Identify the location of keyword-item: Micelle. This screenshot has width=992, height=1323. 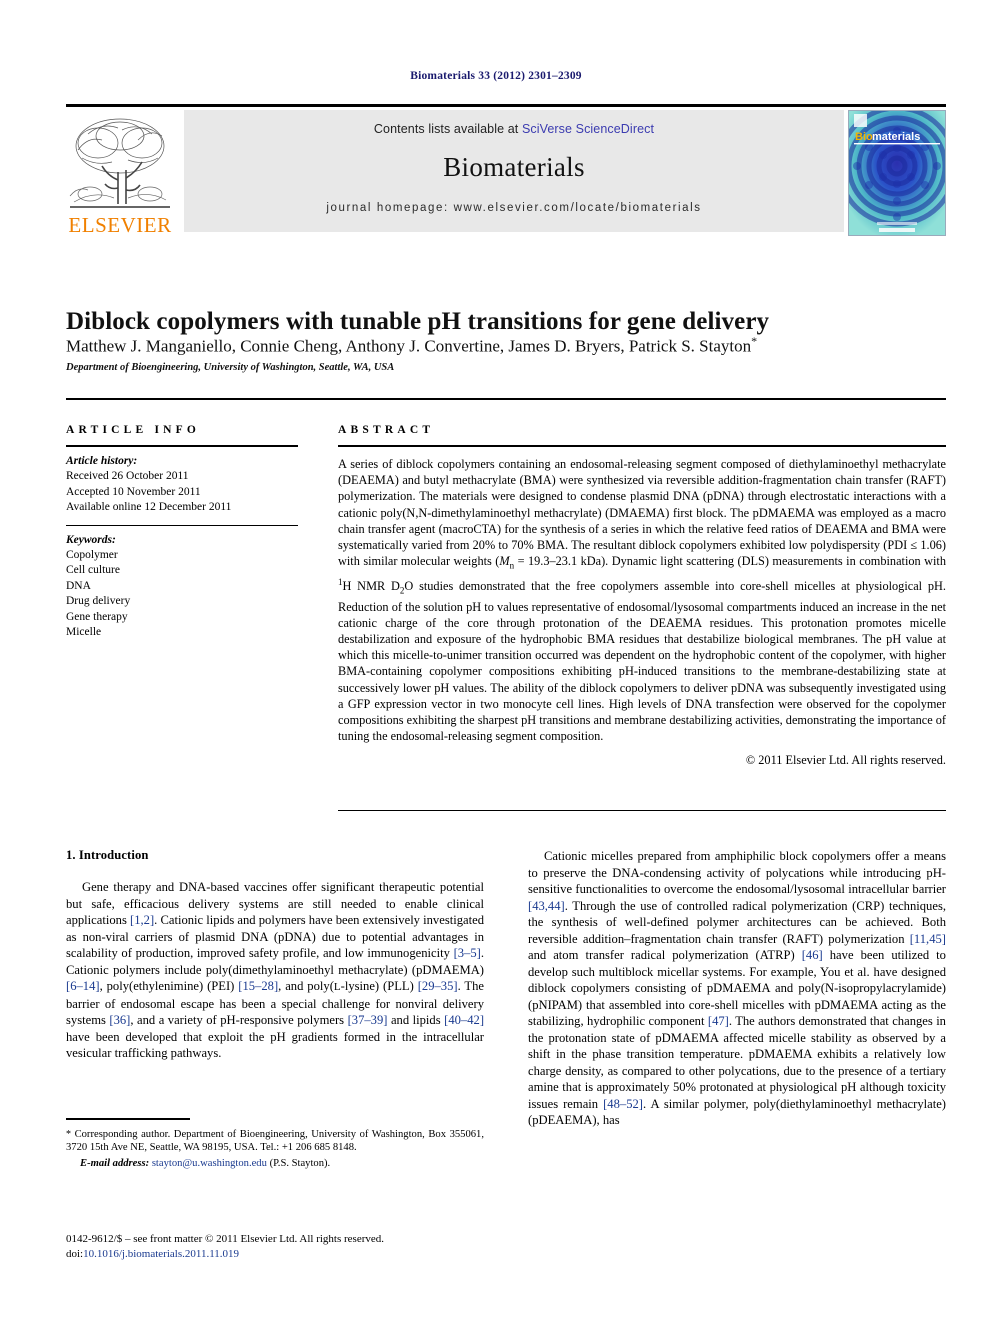
(84, 632).